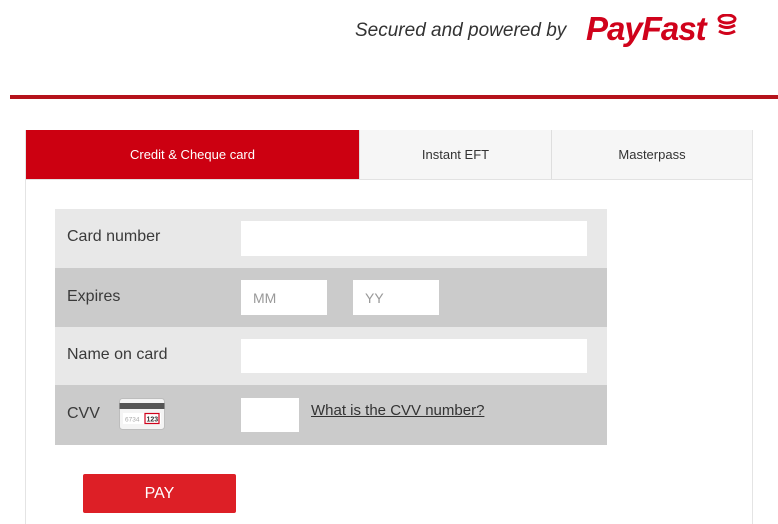 This screenshot has width=778, height=524. I want to click on card-code-text: 123, so click(153, 420).